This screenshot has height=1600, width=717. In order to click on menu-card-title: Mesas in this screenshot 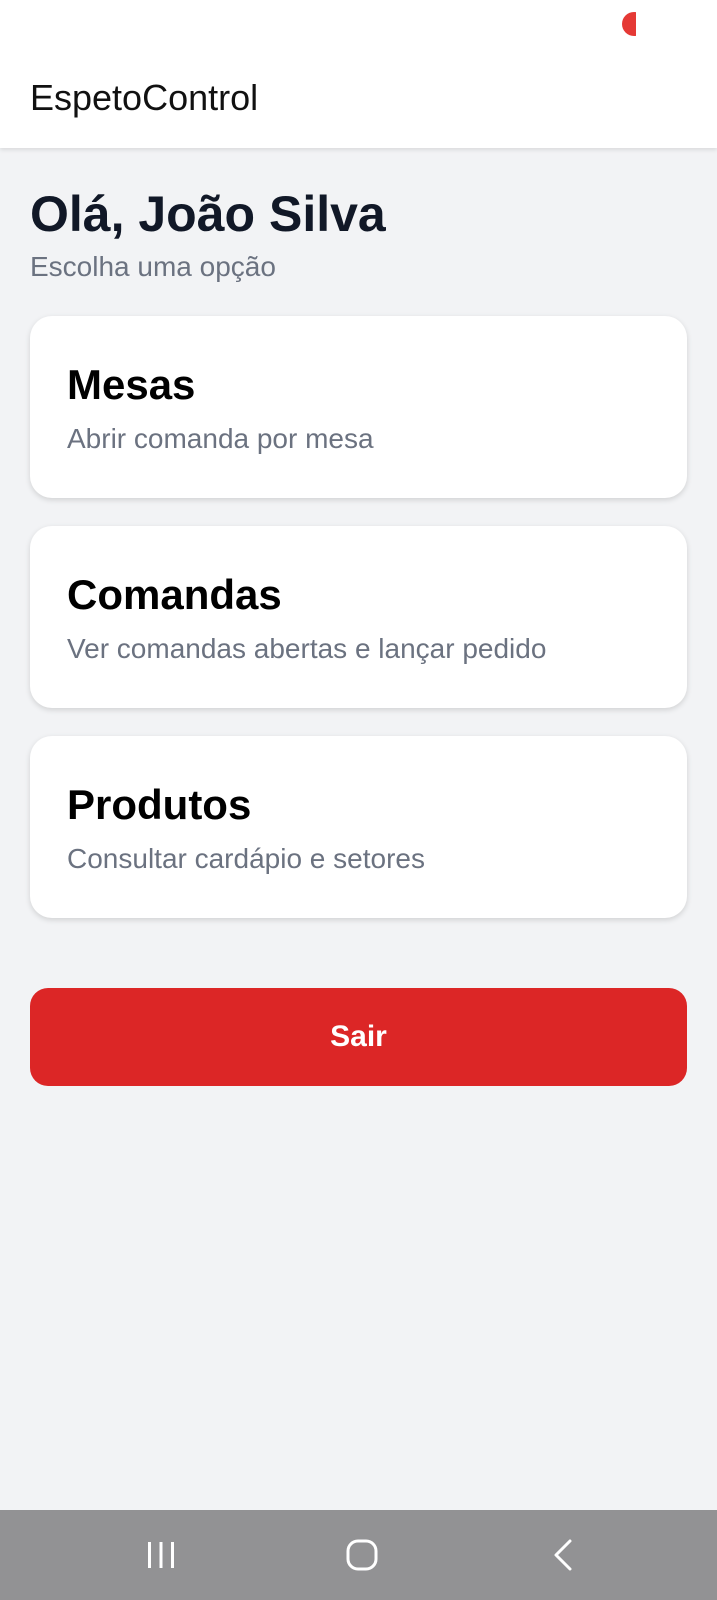, I will do `click(131, 384)`.